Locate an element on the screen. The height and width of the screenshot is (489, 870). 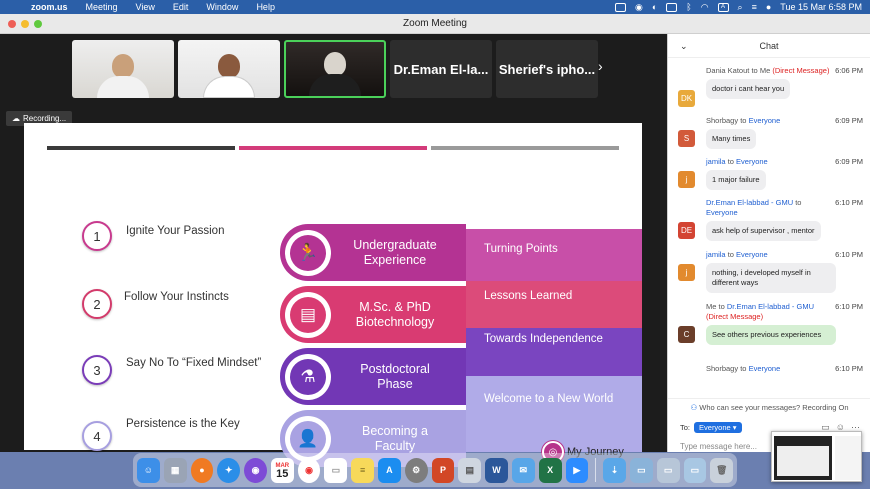
screenshot-thumbnail is located at coordinates (816, 456).